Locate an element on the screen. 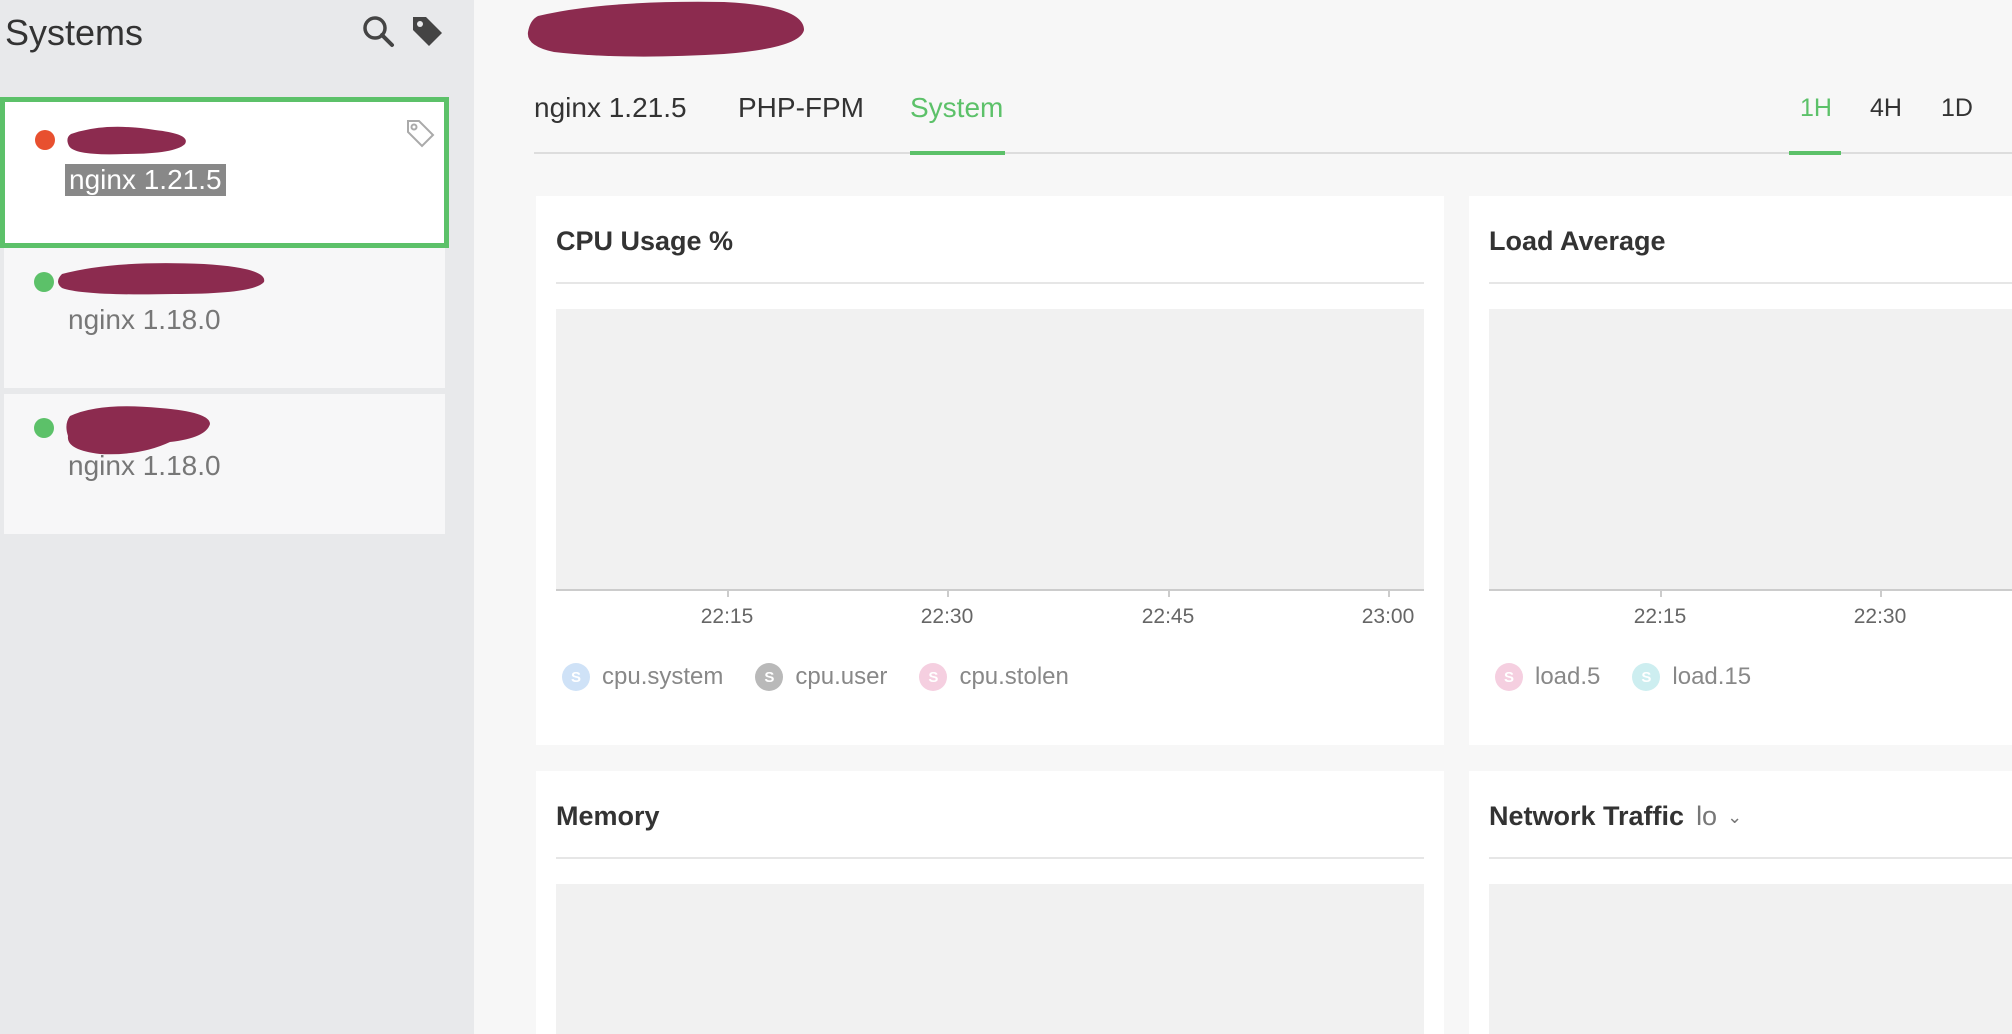 Image resolution: width=2012 pixels, height=1034 pixels. legend-item: S load.15 is located at coordinates (1691, 677).